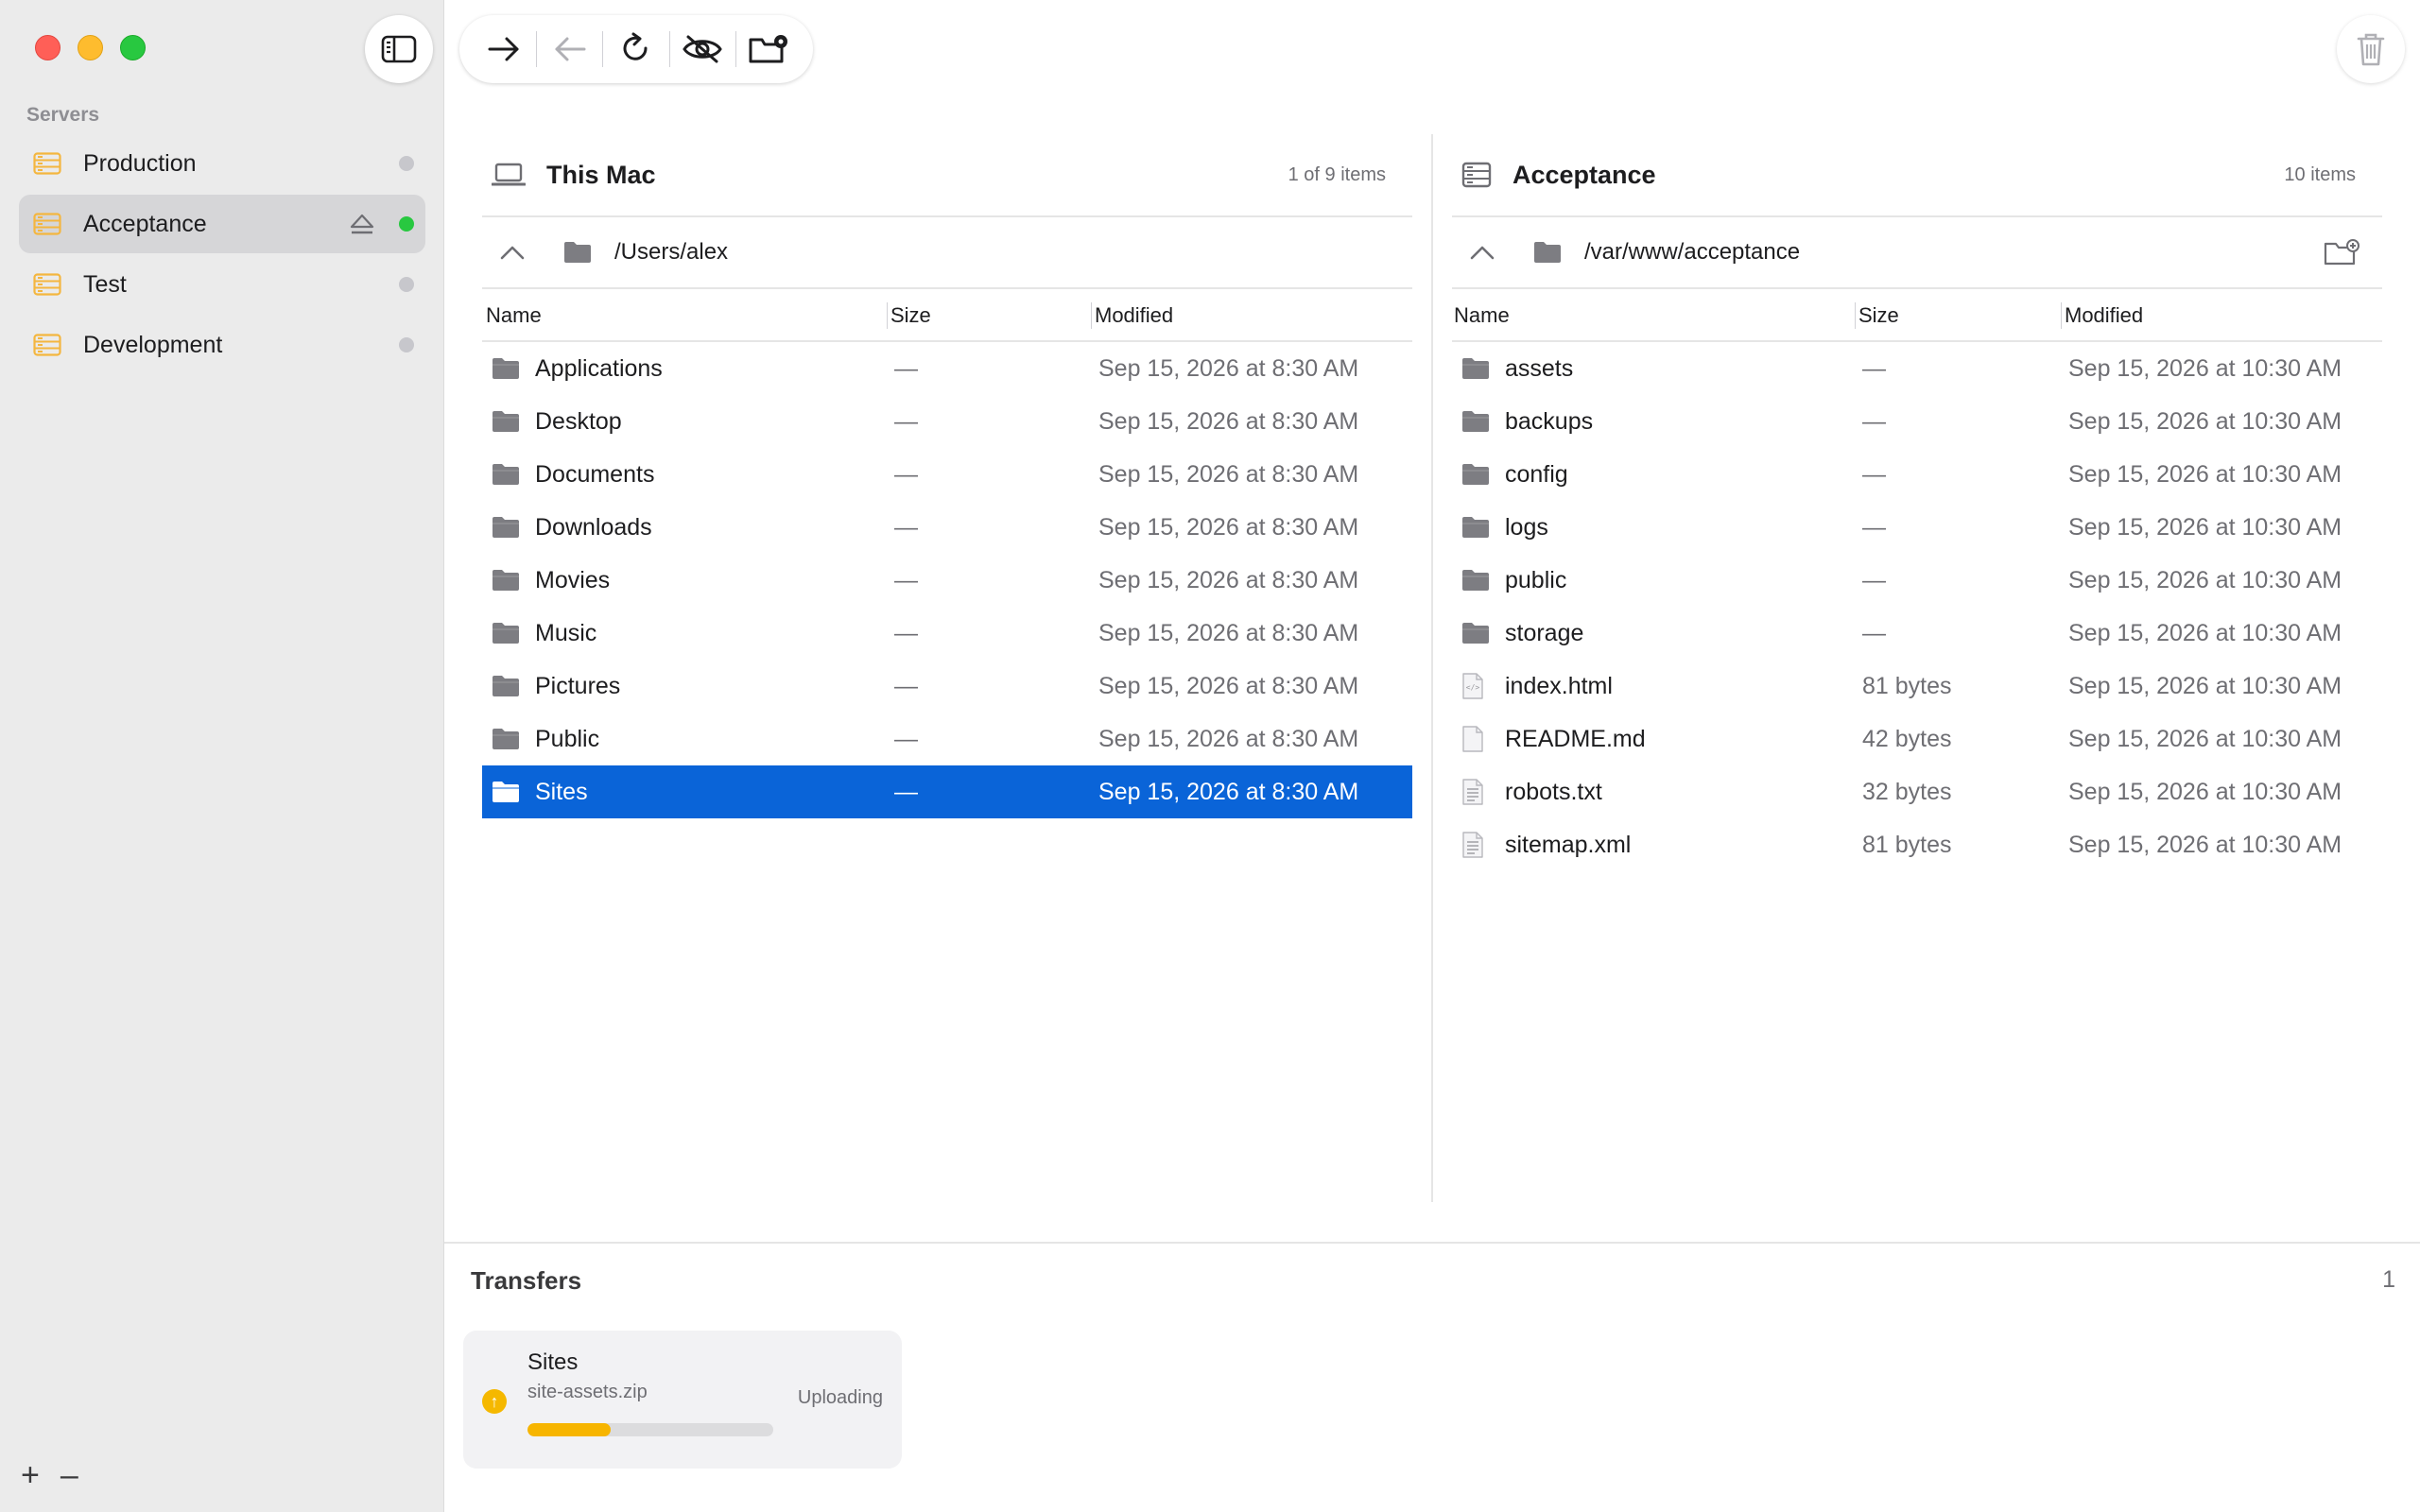  I want to click on server-item-development: Development, so click(222, 345).